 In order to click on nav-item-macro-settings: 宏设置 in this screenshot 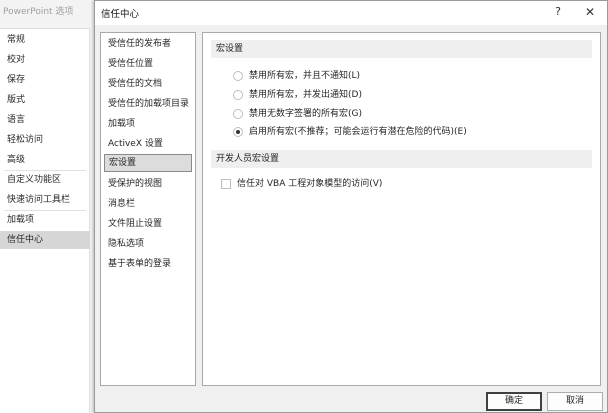, I will do `click(148, 163)`.